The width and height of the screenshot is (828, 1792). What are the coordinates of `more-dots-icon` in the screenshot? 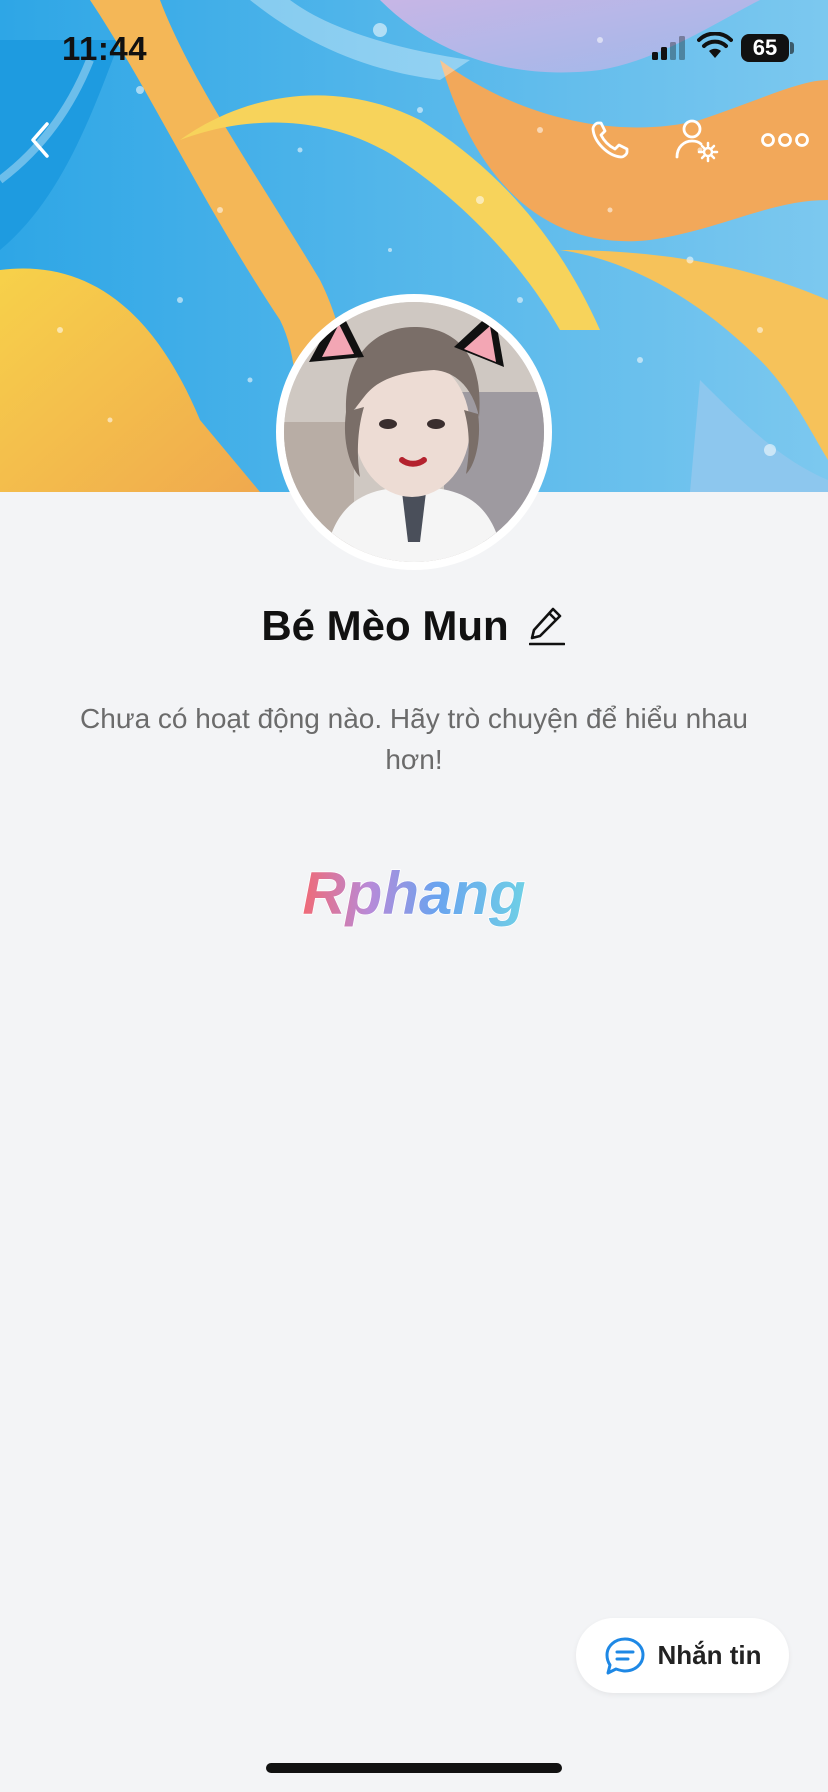 It's located at (785, 140).